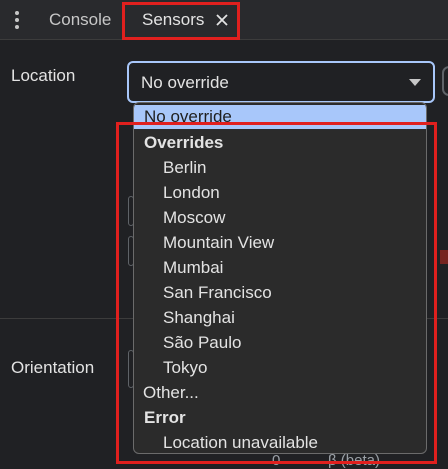 The image size is (448, 469). Describe the element at coordinates (445, 81) in the screenshot. I see `adjacent-control` at that location.